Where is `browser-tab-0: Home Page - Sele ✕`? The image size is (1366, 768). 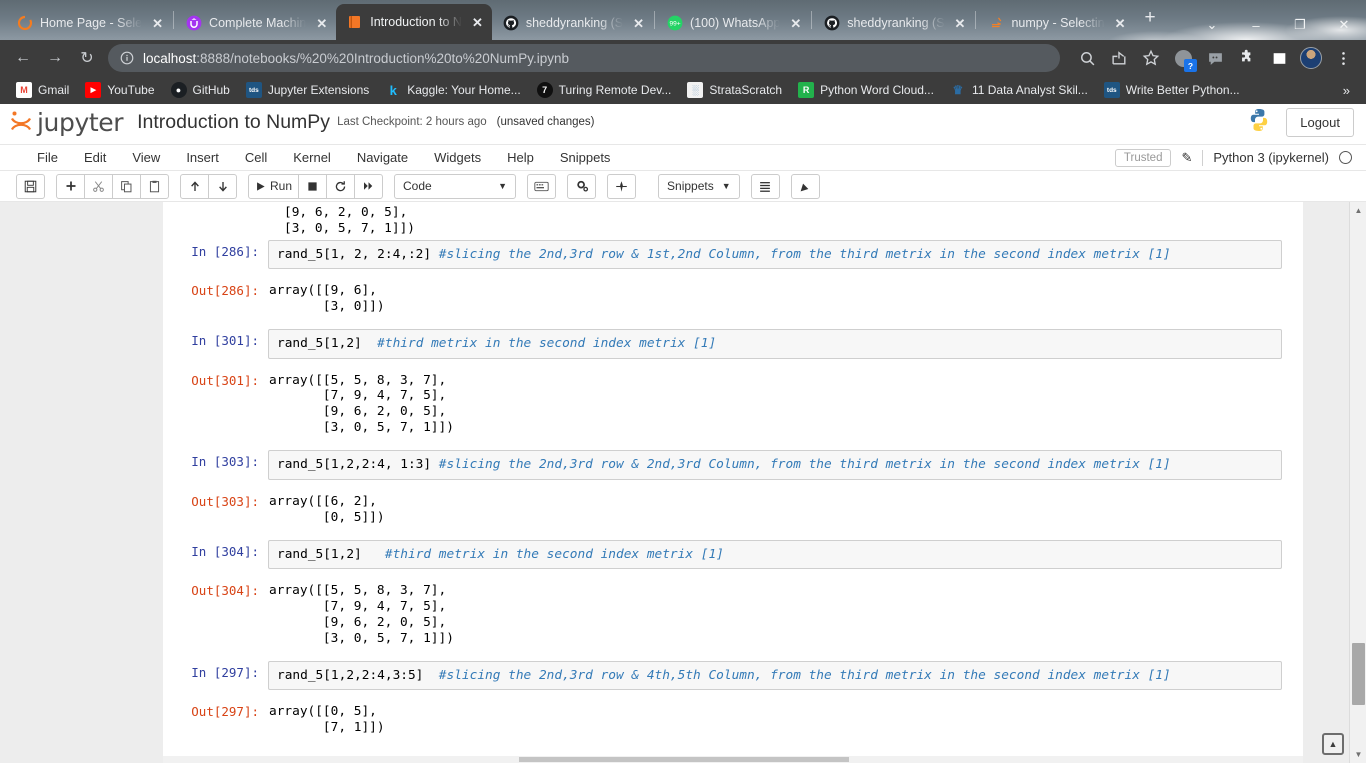 browser-tab-0: Home Page - Sele ✕ is located at coordinates (89, 23).